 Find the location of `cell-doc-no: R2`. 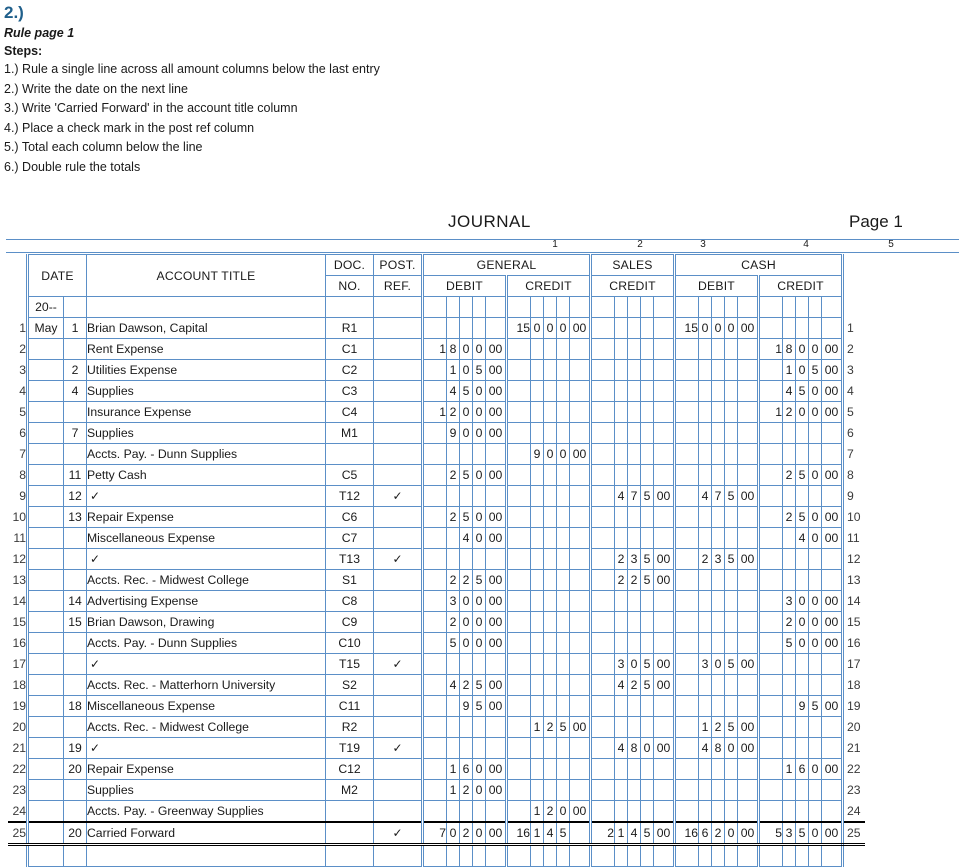

cell-doc-no: R2 is located at coordinates (349, 727).